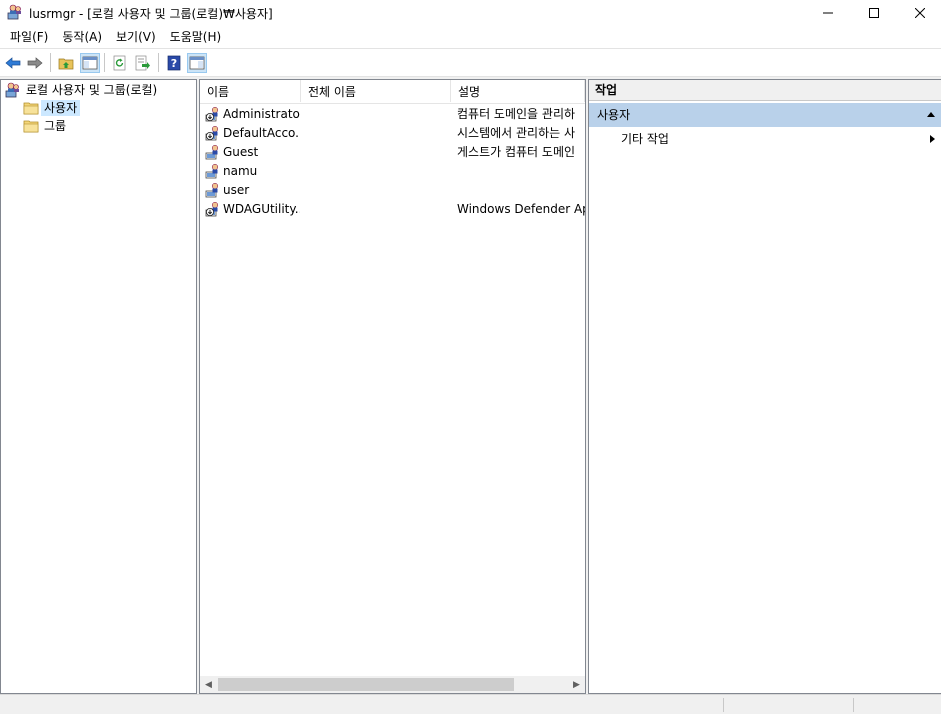 This screenshot has width=941, height=714. I want to click on user-description: 시스템에서 관리하는 사, so click(516, 133).